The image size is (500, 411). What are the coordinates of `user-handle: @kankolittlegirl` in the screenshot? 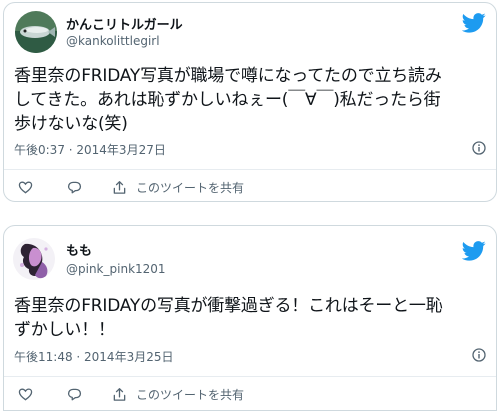 It's located at (113, 41).